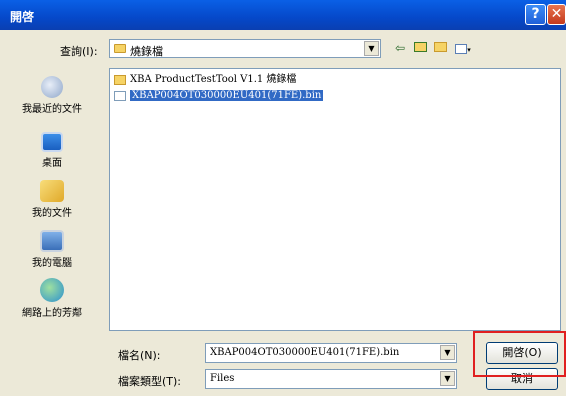  I want to click on place-label: 我的文件, so click(52, 213).